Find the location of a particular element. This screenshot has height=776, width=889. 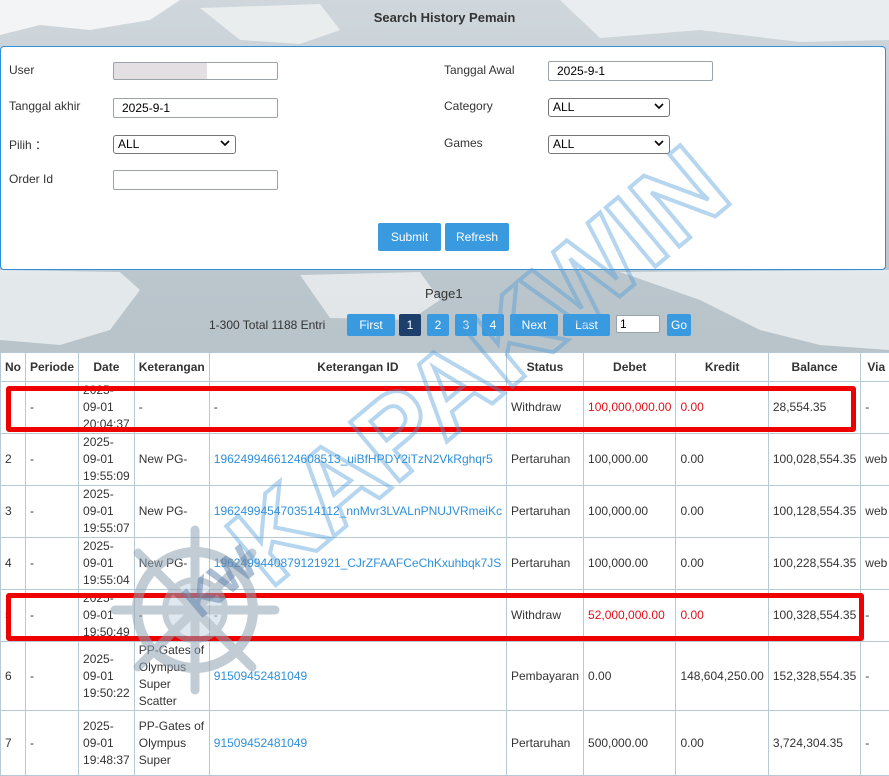

cell-debet: 52,000,000.00 is located at coordinates (630, 616).